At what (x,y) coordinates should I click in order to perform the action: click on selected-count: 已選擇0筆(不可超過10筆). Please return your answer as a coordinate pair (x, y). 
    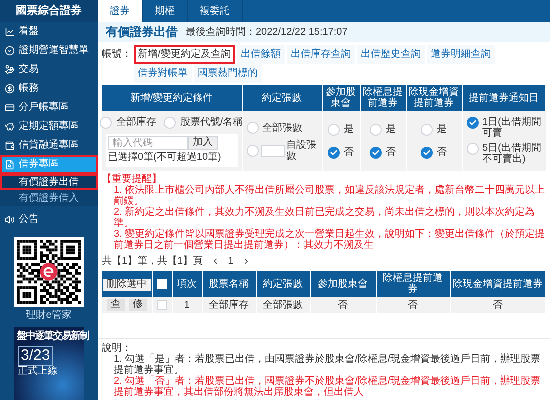
    Looking at the image, I should click on (165, 157).